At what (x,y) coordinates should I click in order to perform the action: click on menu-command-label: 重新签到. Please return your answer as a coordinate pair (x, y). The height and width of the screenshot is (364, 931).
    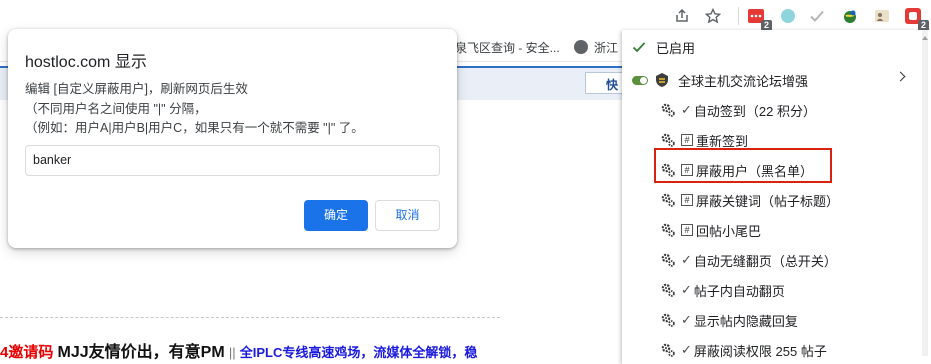
    Looking at the image, I should click on (722, 141).